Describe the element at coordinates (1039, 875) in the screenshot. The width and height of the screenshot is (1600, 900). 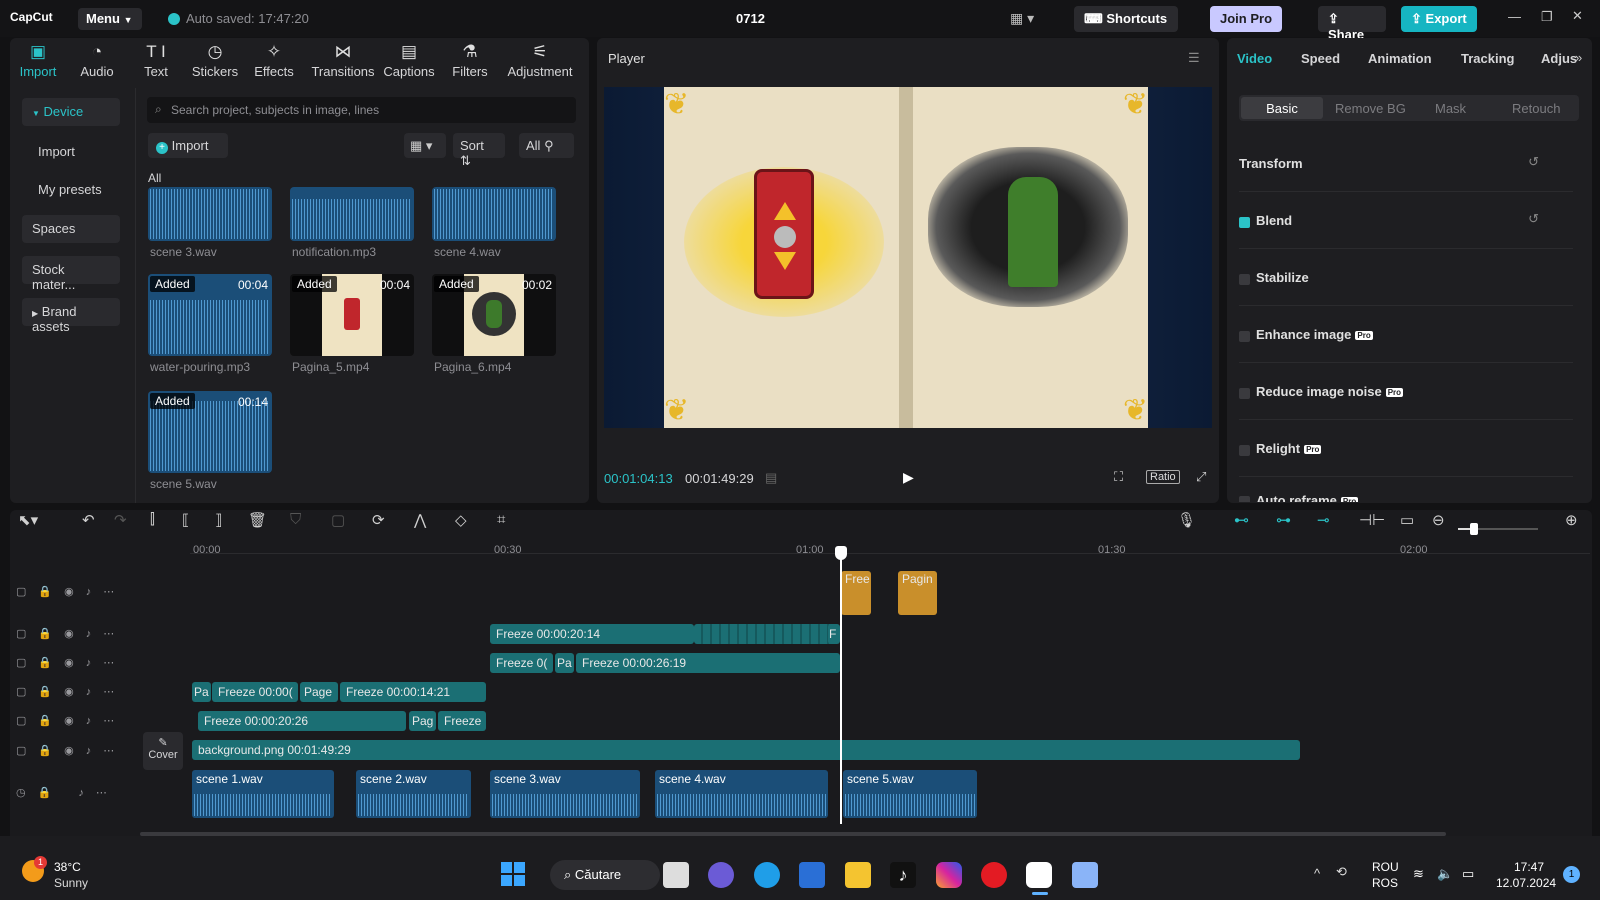
I see `capcut-taskbar-icon` at that location.